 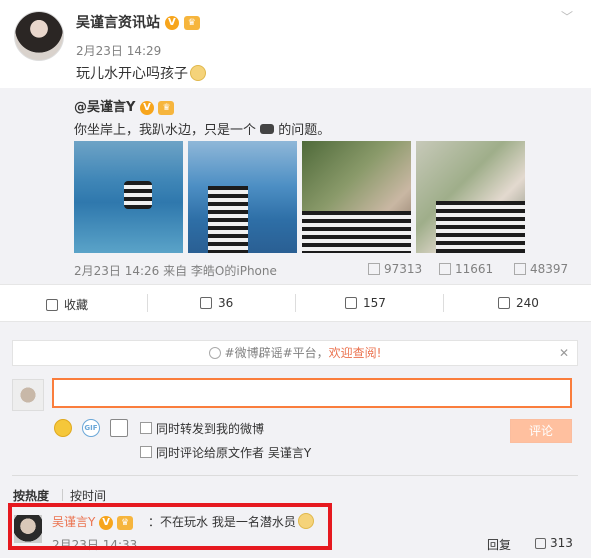 I want to click on close-icon: ✕, so click(x=564, y=353).